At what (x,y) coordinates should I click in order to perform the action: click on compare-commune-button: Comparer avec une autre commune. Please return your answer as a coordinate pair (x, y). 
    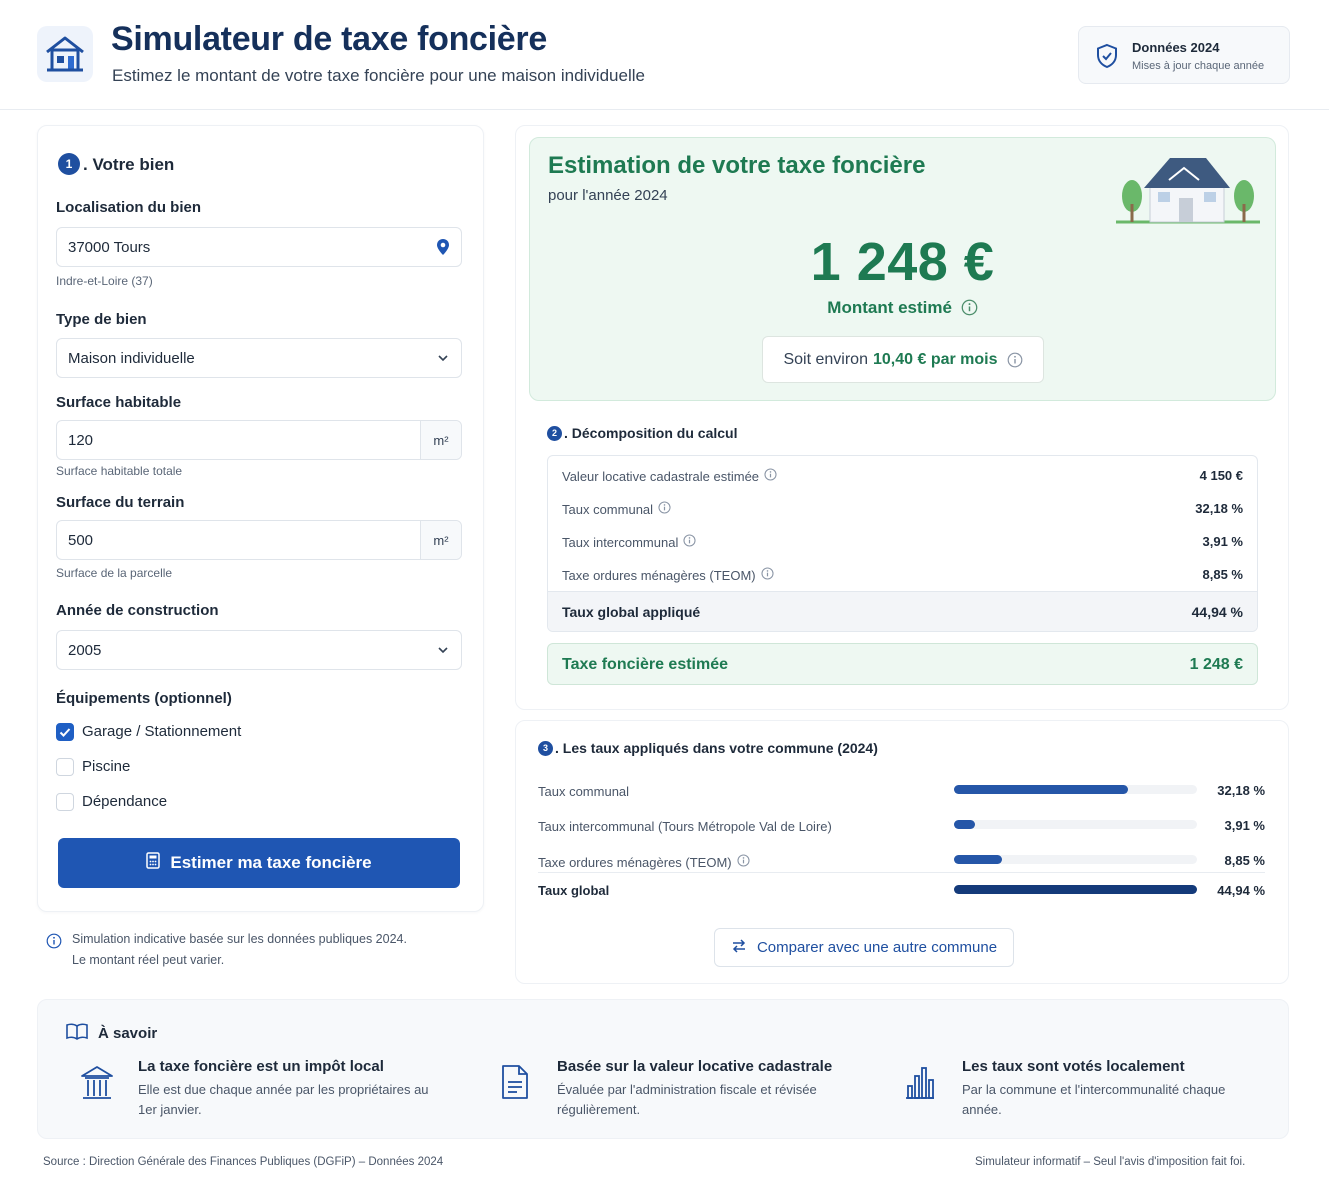
    Looking at the image, I should click on (864, 947).